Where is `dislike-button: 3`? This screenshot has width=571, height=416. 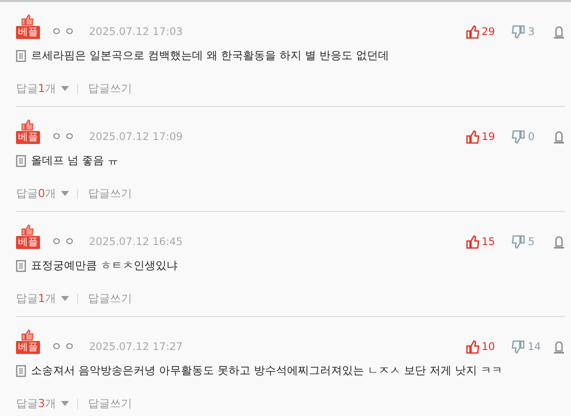 dislike-button: 3 is located at coordinates (526, 32).